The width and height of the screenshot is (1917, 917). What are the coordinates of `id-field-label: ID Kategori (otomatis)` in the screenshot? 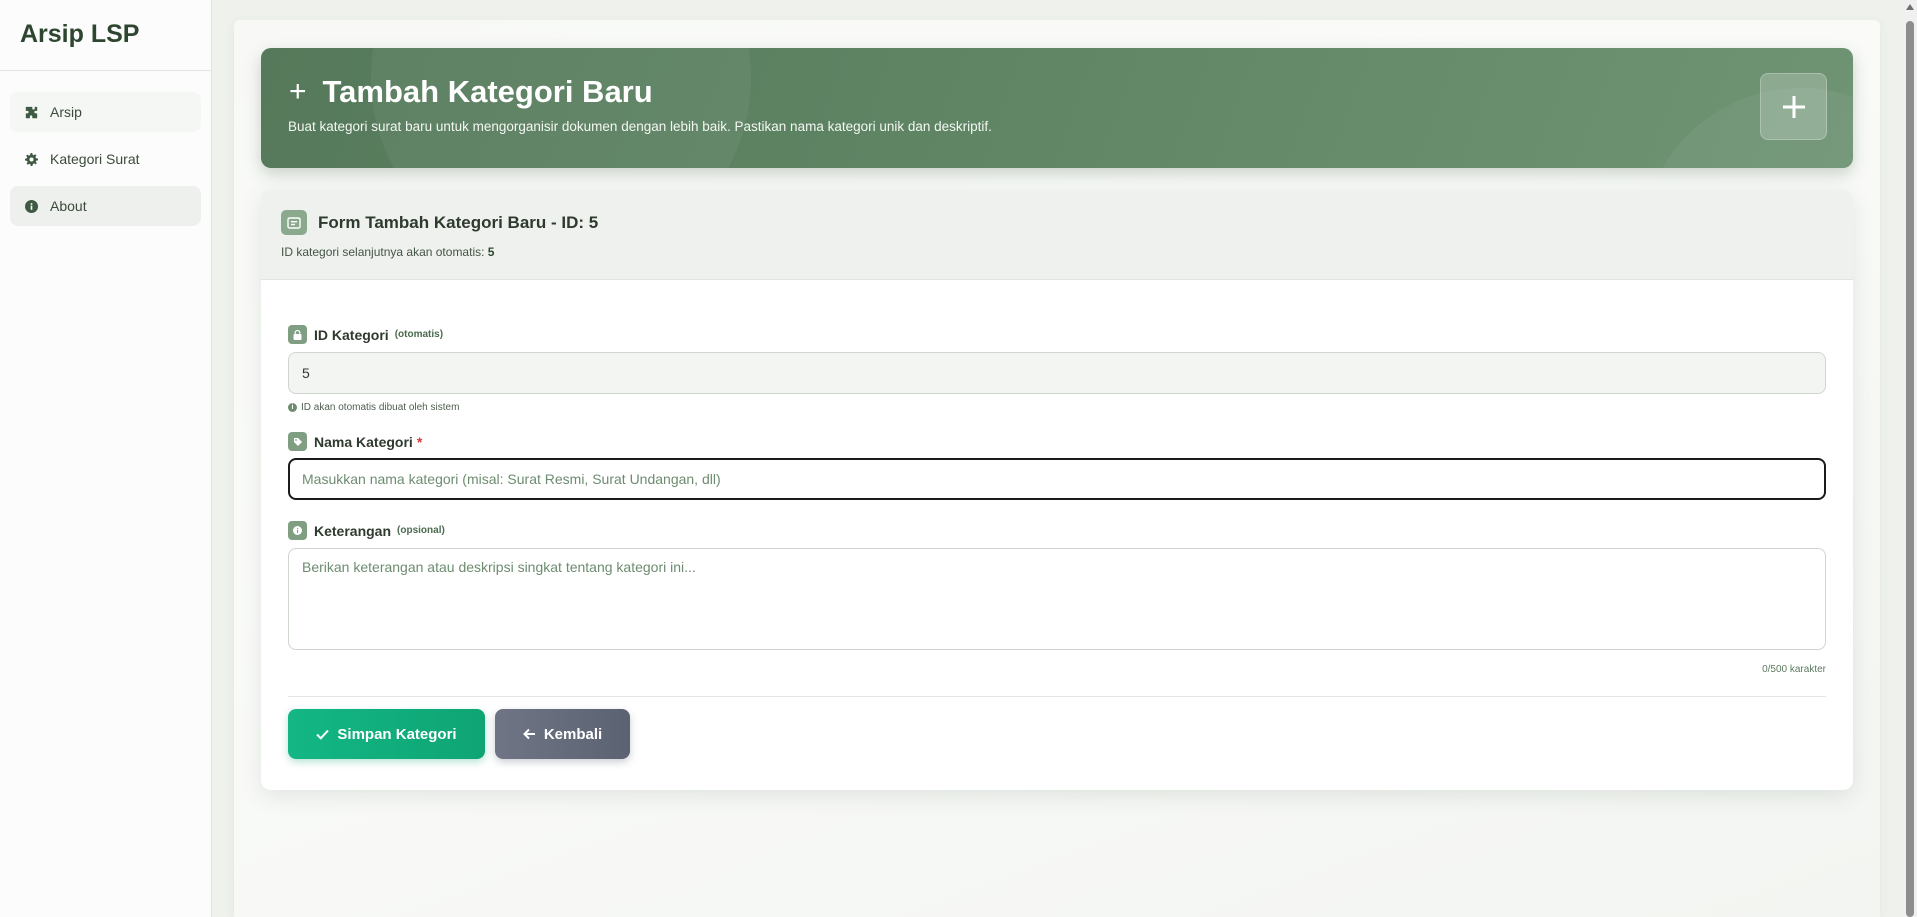 It's located at (1057, 334).